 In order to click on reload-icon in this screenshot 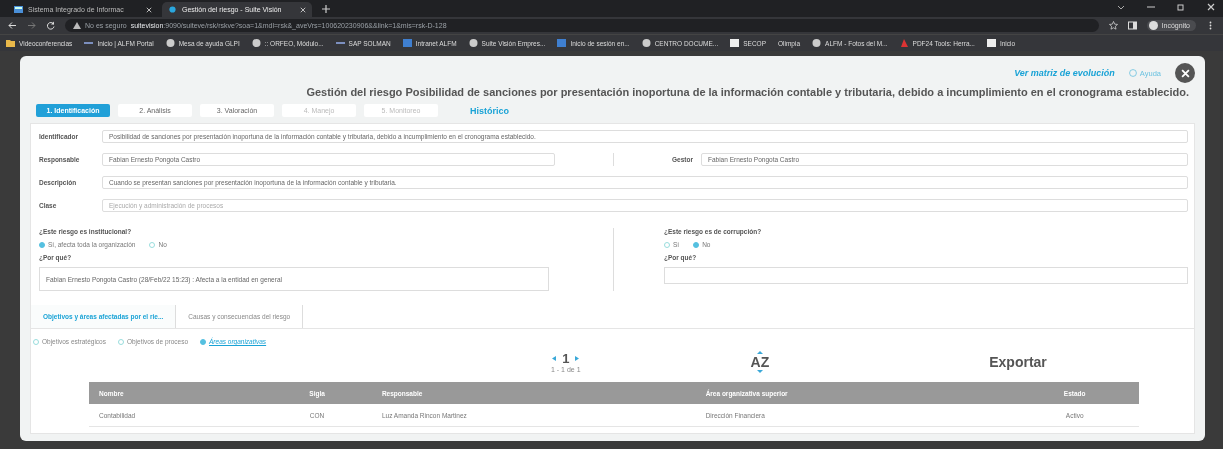, I will do `click(50, 25)`.